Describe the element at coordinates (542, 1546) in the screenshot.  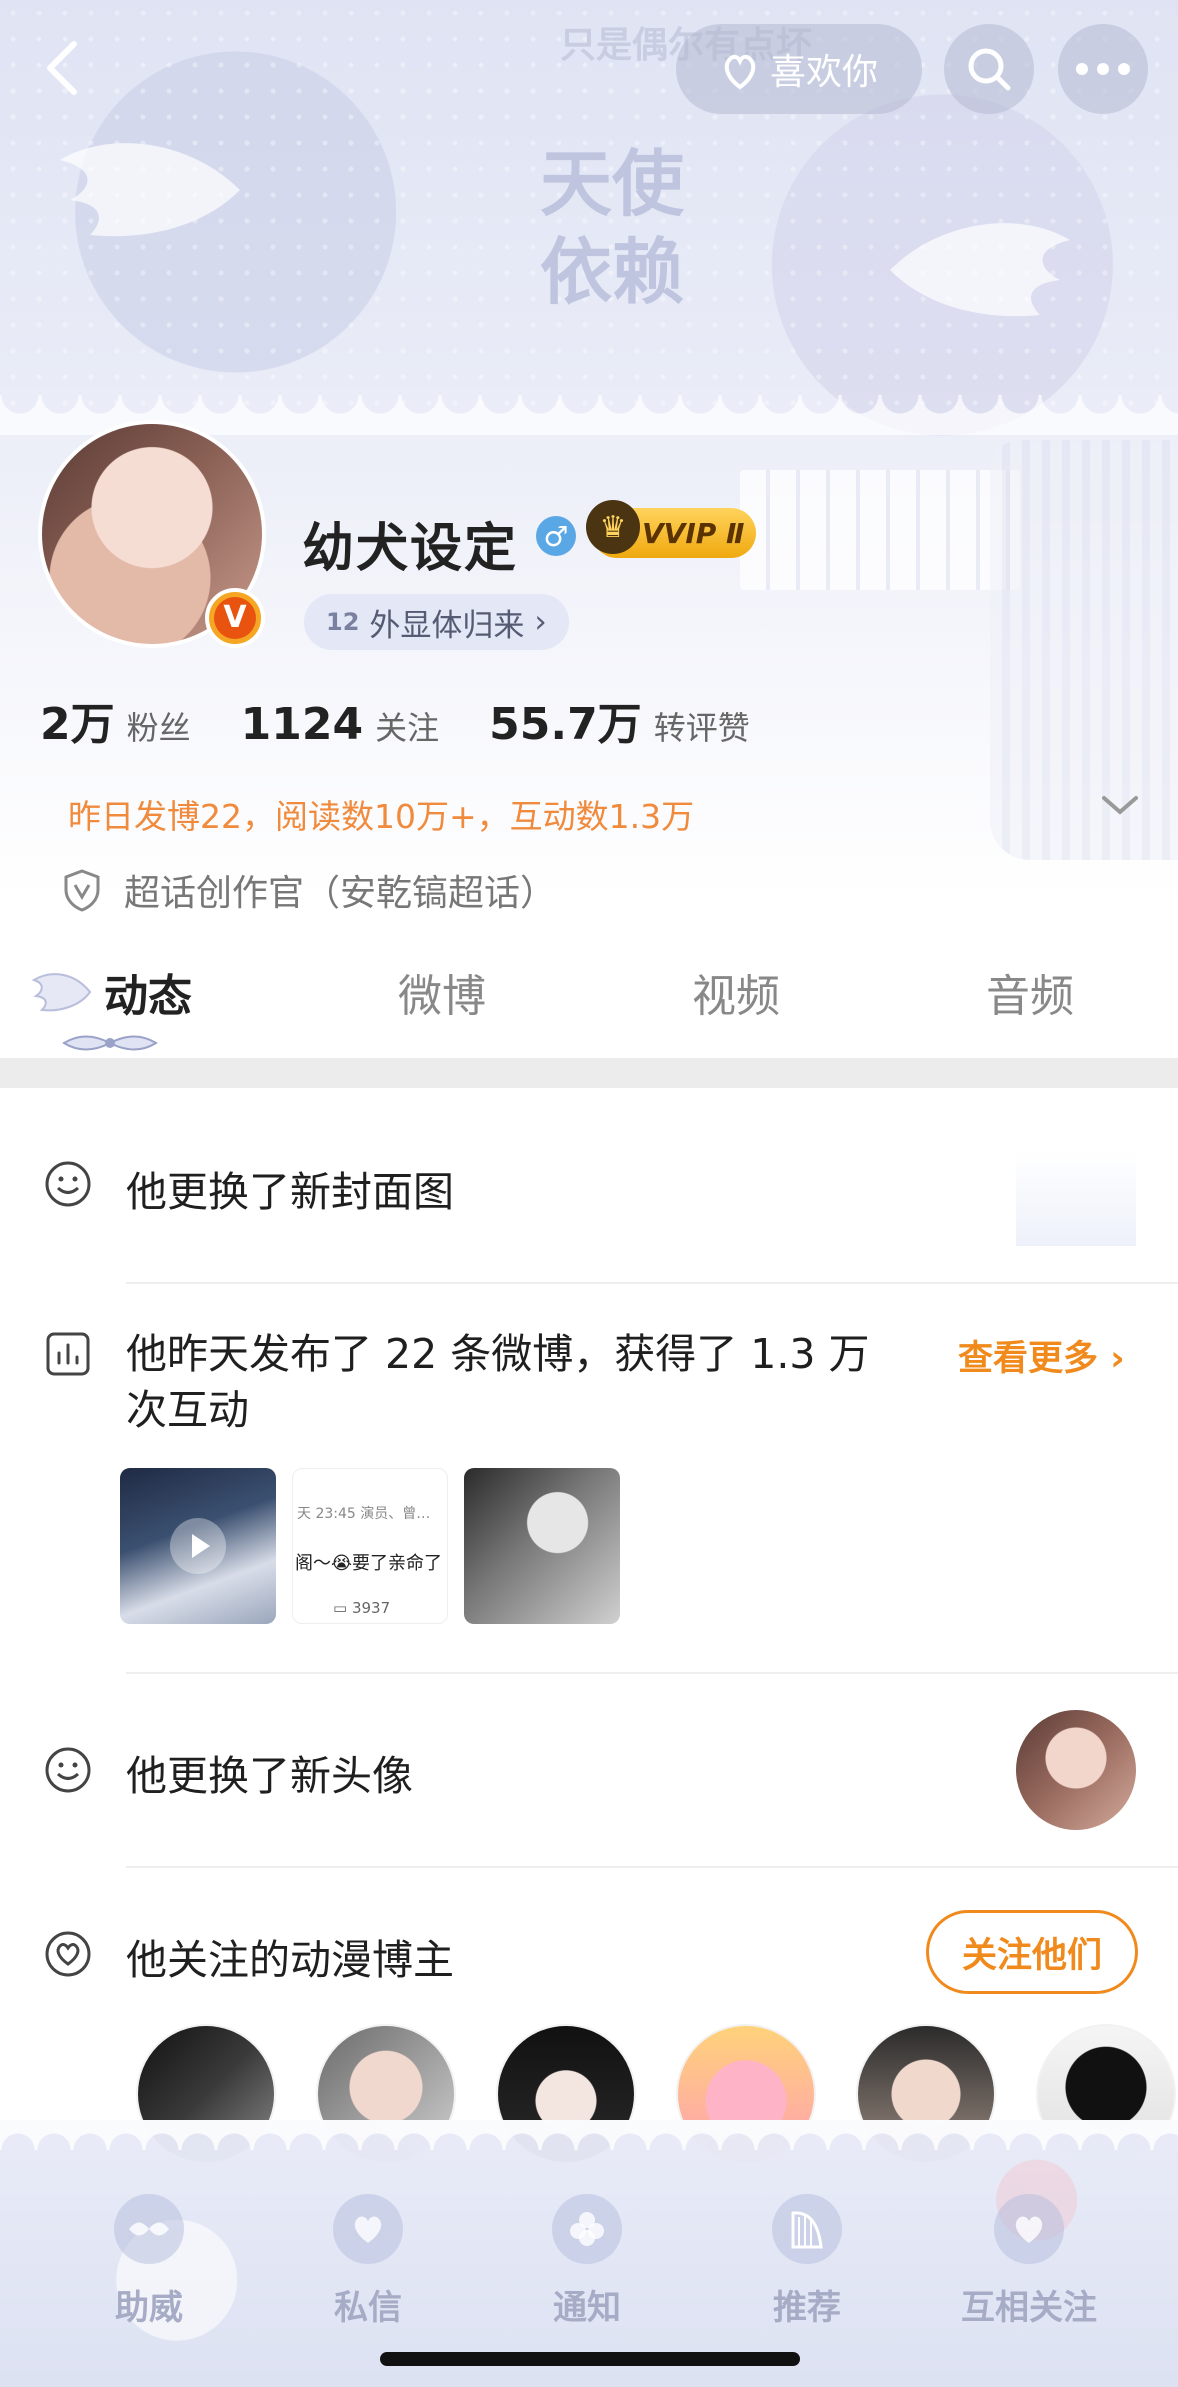
I see `post-thumbnail-photo` at that location.